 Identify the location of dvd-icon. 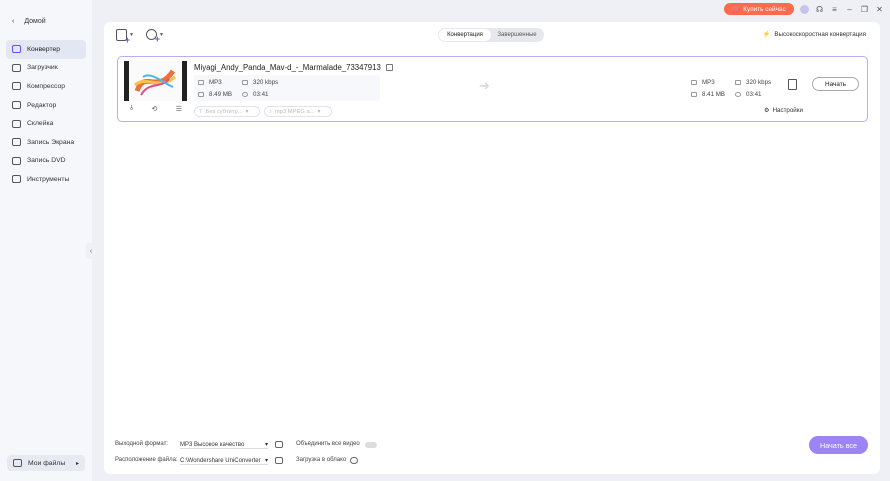
(16, 160).